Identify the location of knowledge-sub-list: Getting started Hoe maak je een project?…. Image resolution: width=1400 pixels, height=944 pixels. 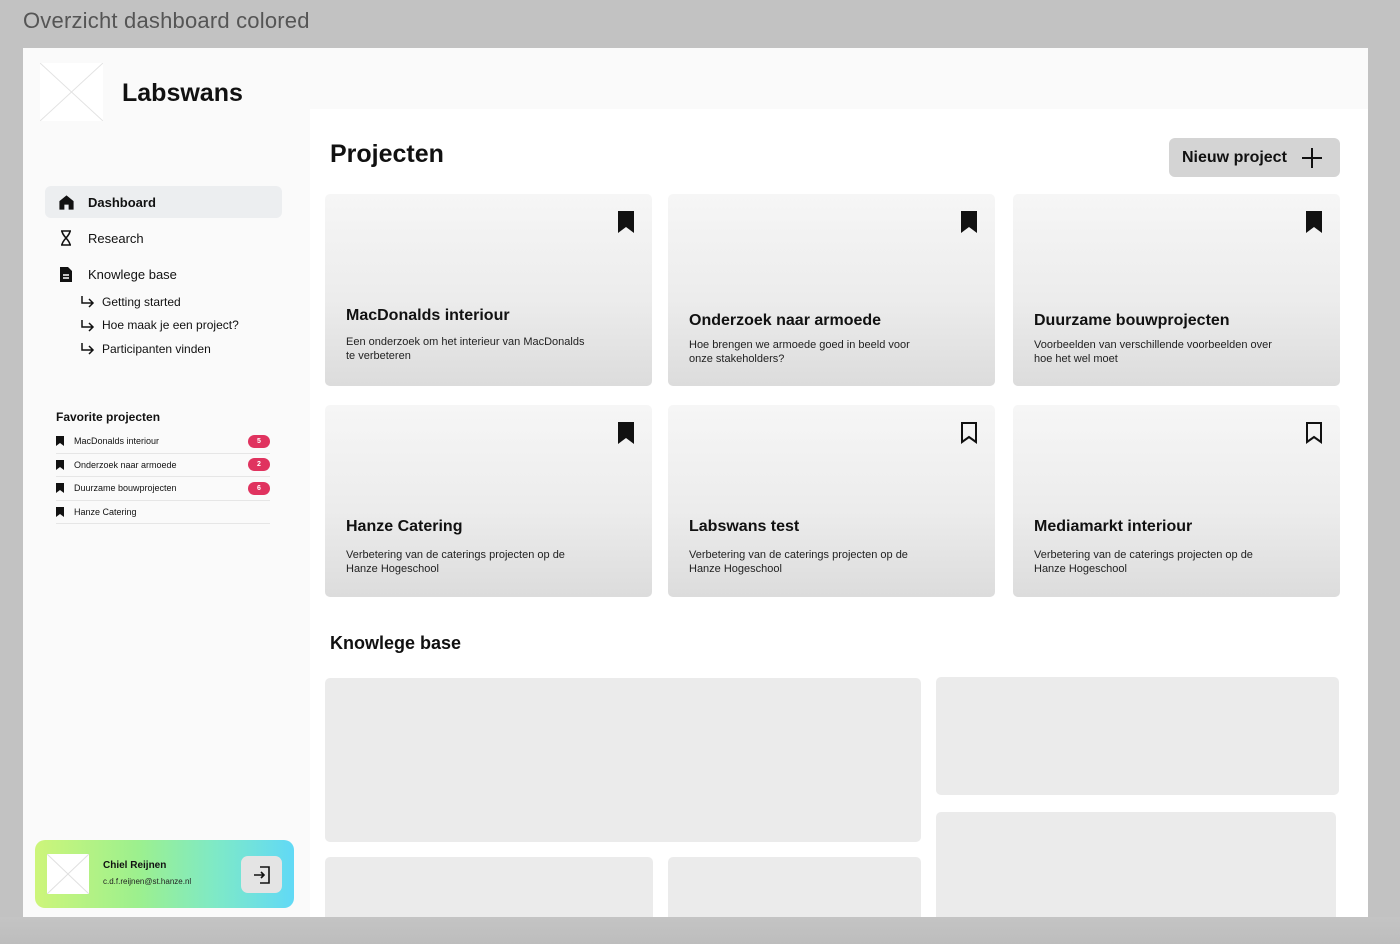
(181, 325).